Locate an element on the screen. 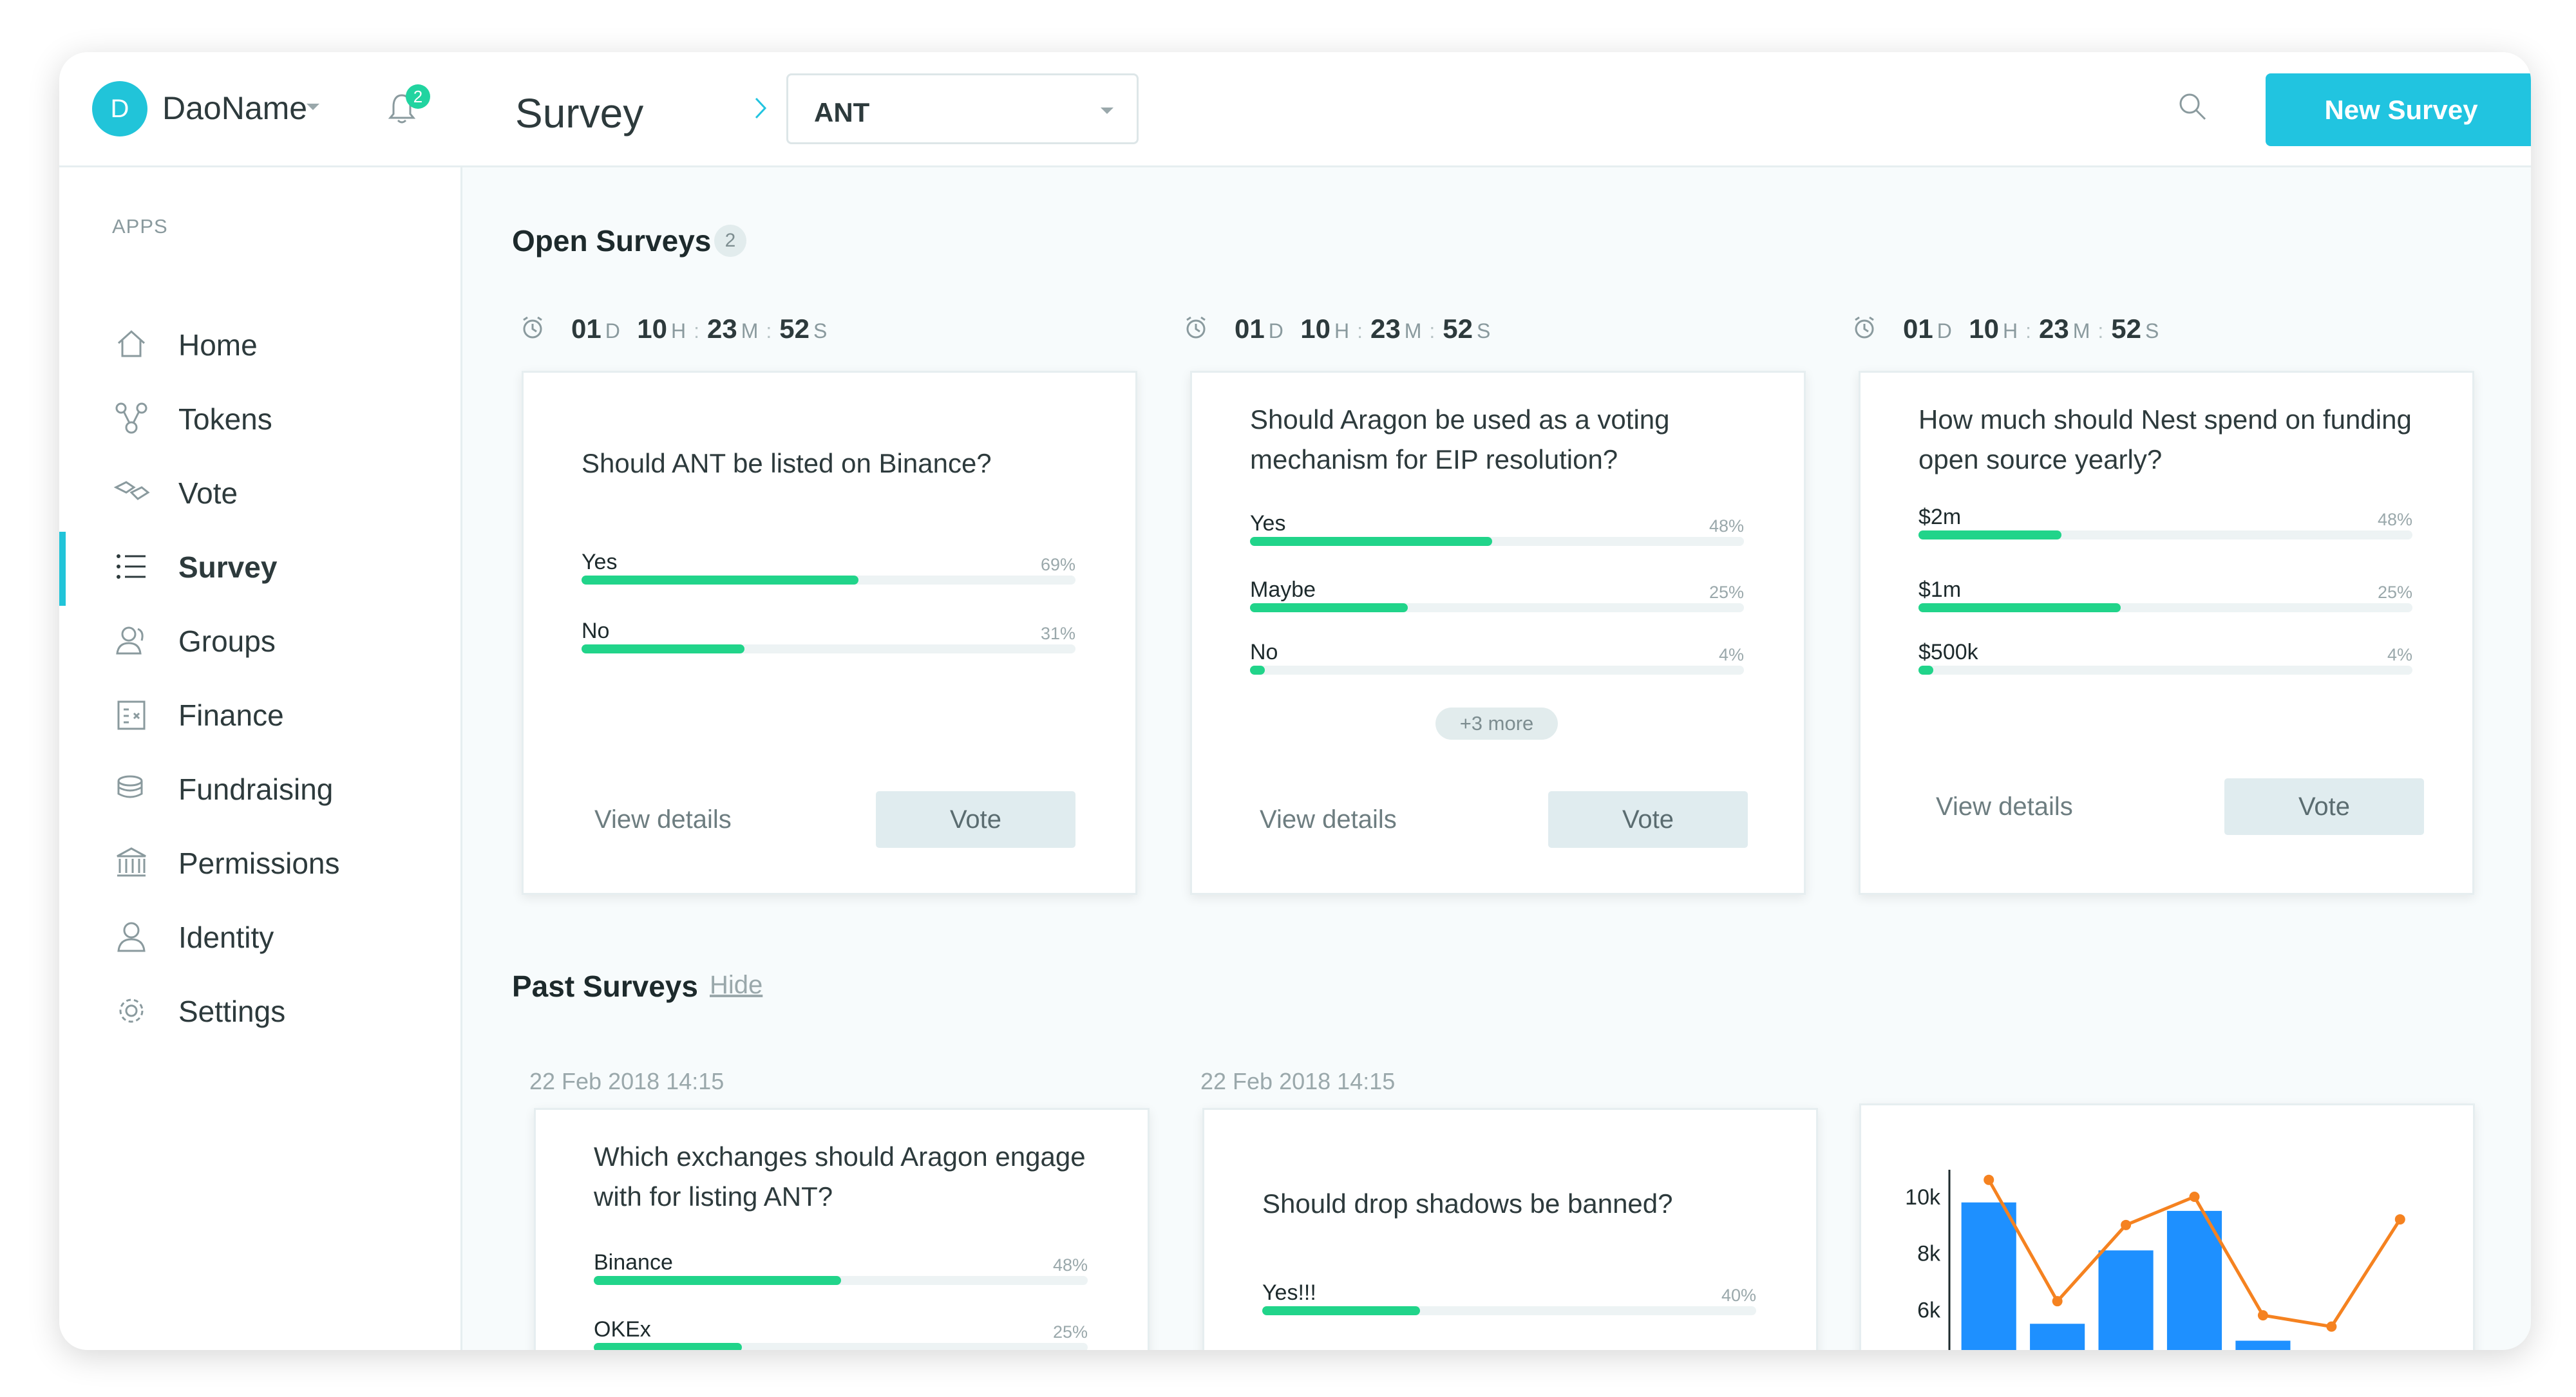 This screenshot has height=1397, width=2576. sidebar-item-finance: Finance is located at coordinates (259, 717).